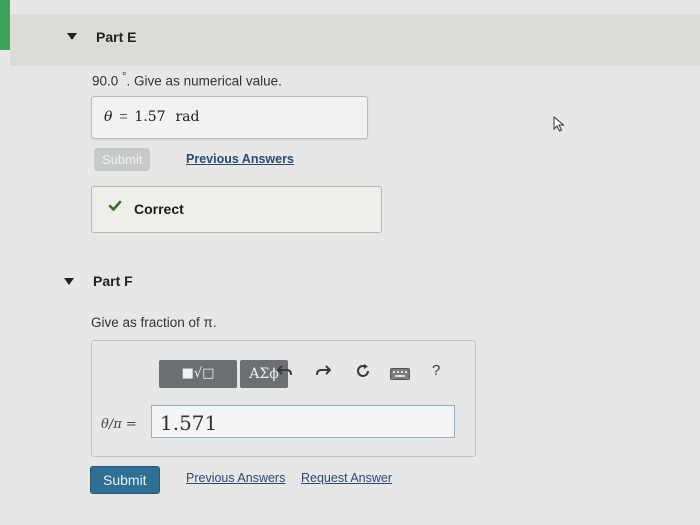 The image size is (700, 525). I want to click on prompt-value: 90.0, so click(105, 81).